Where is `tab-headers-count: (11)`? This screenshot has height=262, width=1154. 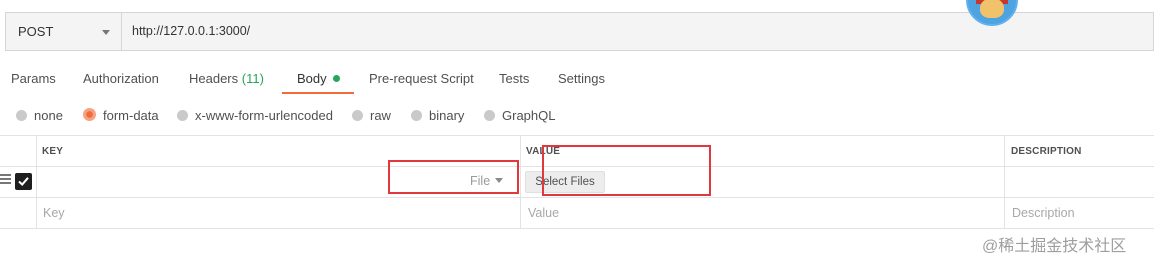
tab-headers-count: (11) is located at coordinates (252, 78).